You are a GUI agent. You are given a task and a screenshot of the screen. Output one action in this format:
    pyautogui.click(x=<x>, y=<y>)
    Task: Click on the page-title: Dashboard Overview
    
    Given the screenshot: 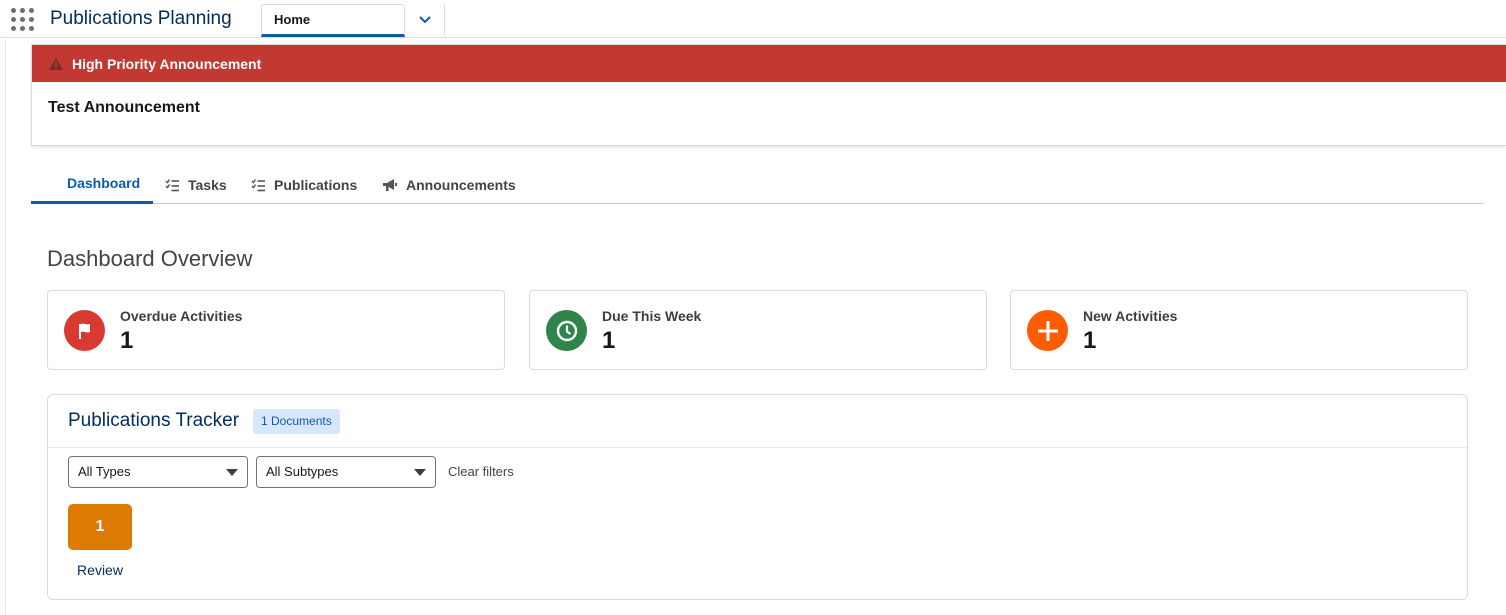 What is the action you would take?
    pyautogui.click(x=150, y=258)
    